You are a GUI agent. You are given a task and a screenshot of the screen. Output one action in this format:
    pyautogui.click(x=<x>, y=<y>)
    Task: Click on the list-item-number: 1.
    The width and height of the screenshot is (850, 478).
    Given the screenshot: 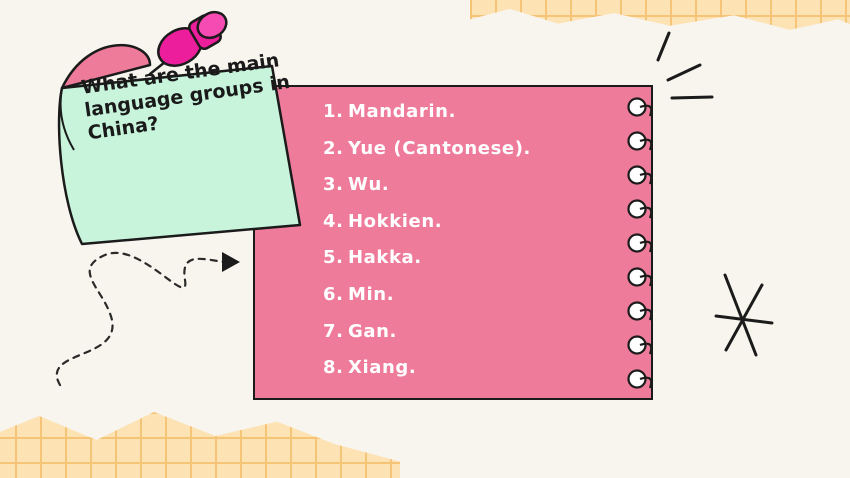 What is the action you would take?
    pyautogui.click(x=333, y=111)
    